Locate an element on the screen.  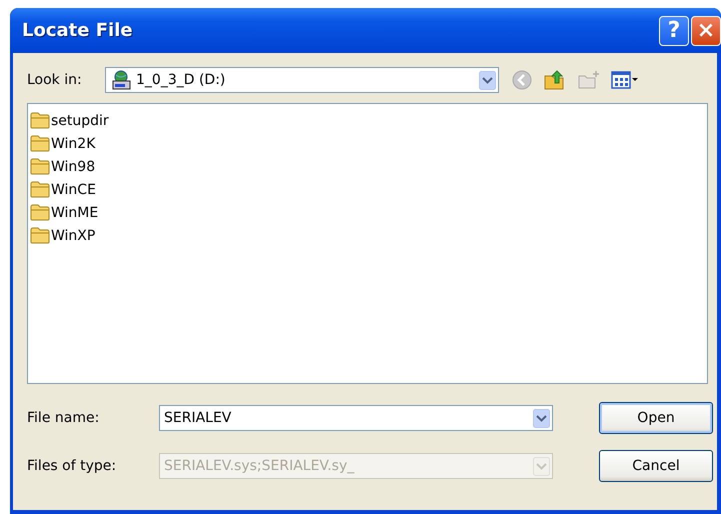
file-type-label: Files of type: is located at coordinates (72, 466).